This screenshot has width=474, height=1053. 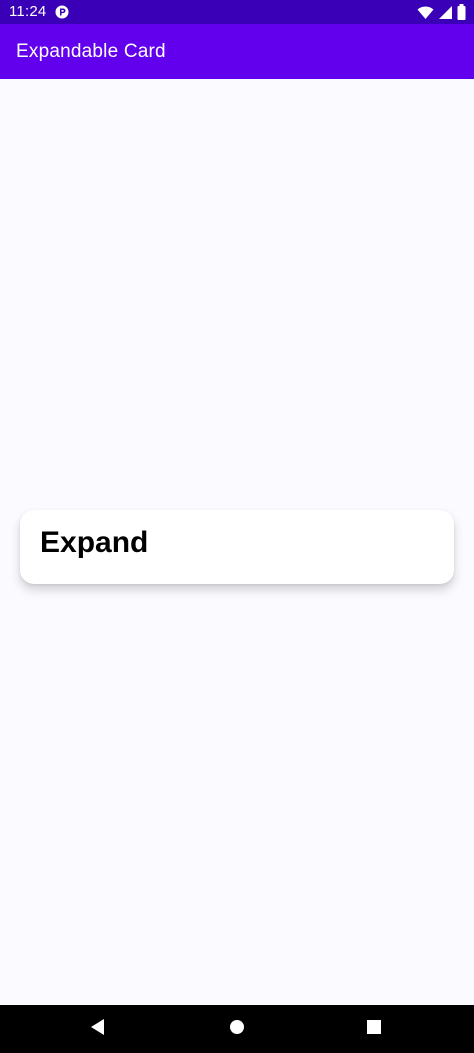 What do you see at coordinates (237, 51) in the screenshot?
I see `app-bar: Expandable Card` at bounding box center [237, 51].